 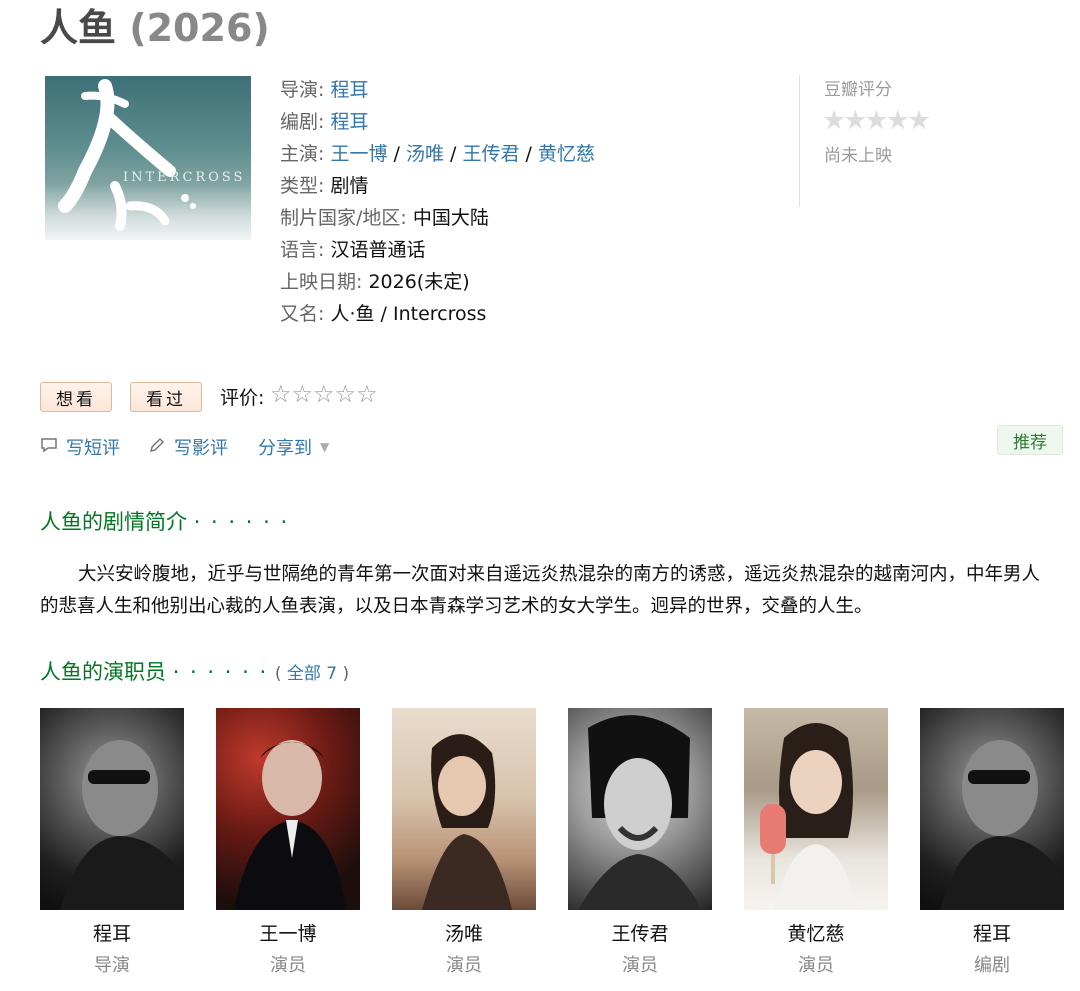 I want to click on info-cast: 主演: 王一博 / 汤唯 / 王传君 / 黄忆慈, so click(x=437, y=154).